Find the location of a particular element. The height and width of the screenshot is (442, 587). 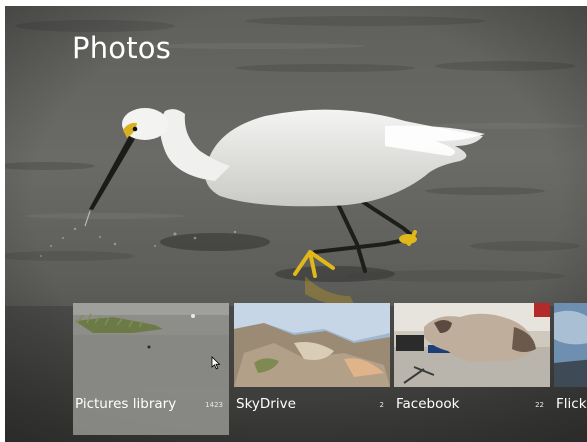

tile-caption: Facebook 22 is located at coordinates (472, 411).